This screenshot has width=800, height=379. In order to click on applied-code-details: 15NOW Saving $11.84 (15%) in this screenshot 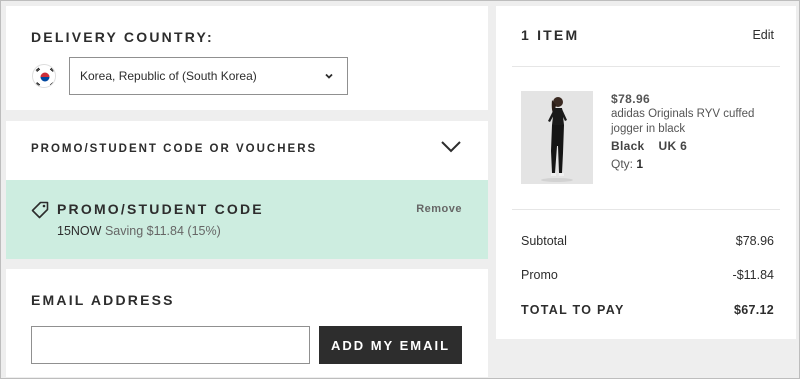, I will do `click(139, 231)`.